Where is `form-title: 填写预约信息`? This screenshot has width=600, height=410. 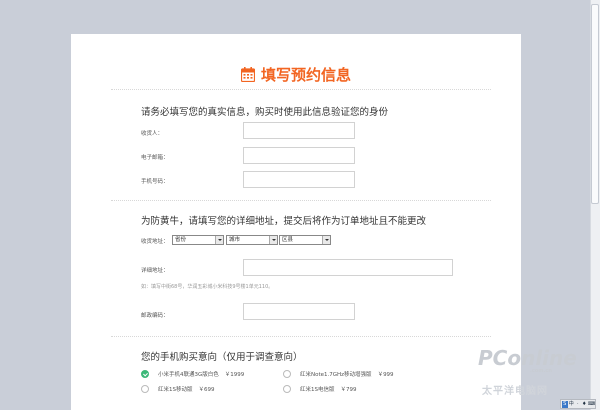 form-title: 填写预约信息 is located at coordinates (296, 75).